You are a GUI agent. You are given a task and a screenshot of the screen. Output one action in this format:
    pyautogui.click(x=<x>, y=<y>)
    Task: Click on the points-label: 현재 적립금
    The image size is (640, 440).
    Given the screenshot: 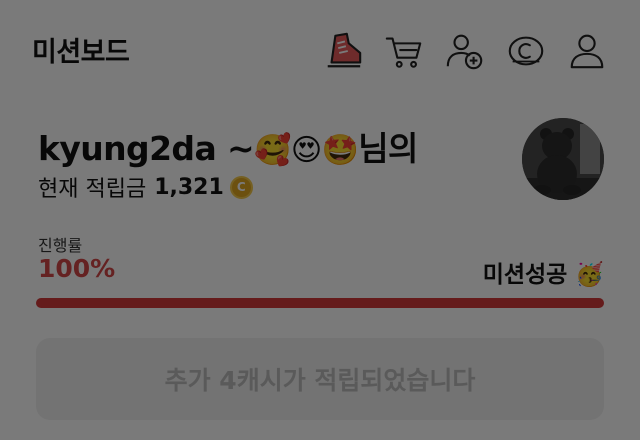 What is the action you would take?
    pyautogui.click(x=92, y=189)
    